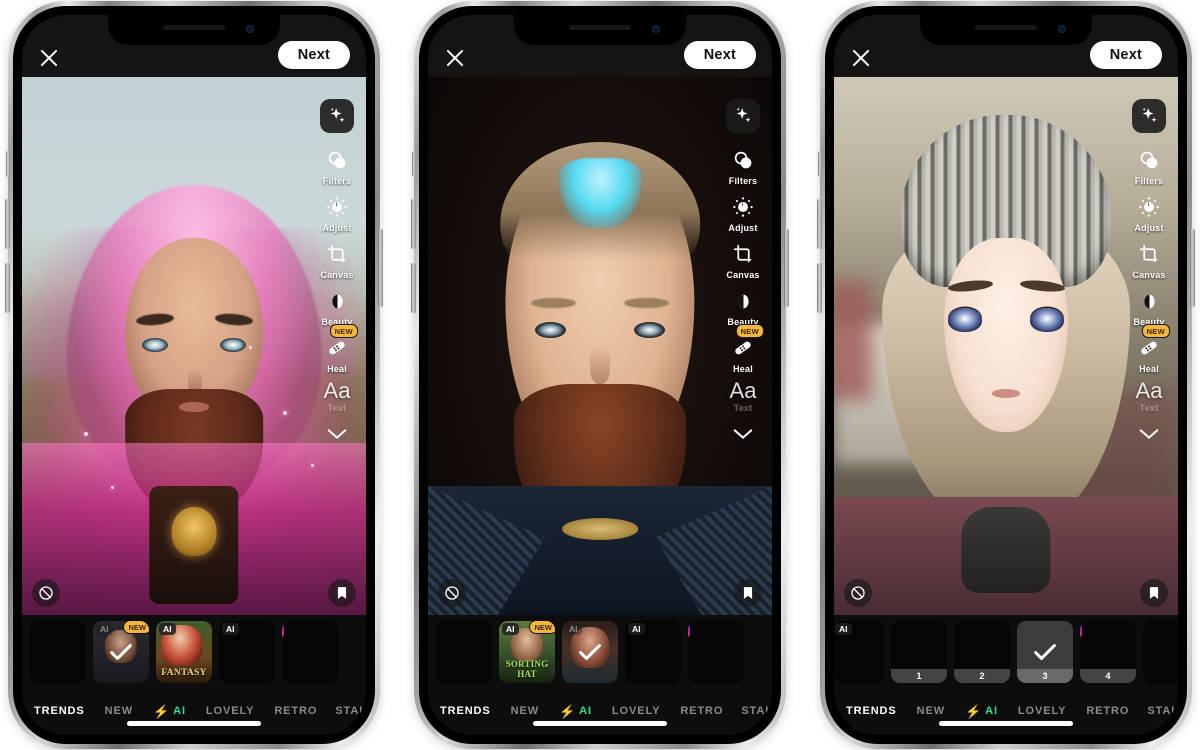  Describe the element at coordinates (121, 652) in the screenshot. I see `thumbnail-item: AI NEW` at that location.